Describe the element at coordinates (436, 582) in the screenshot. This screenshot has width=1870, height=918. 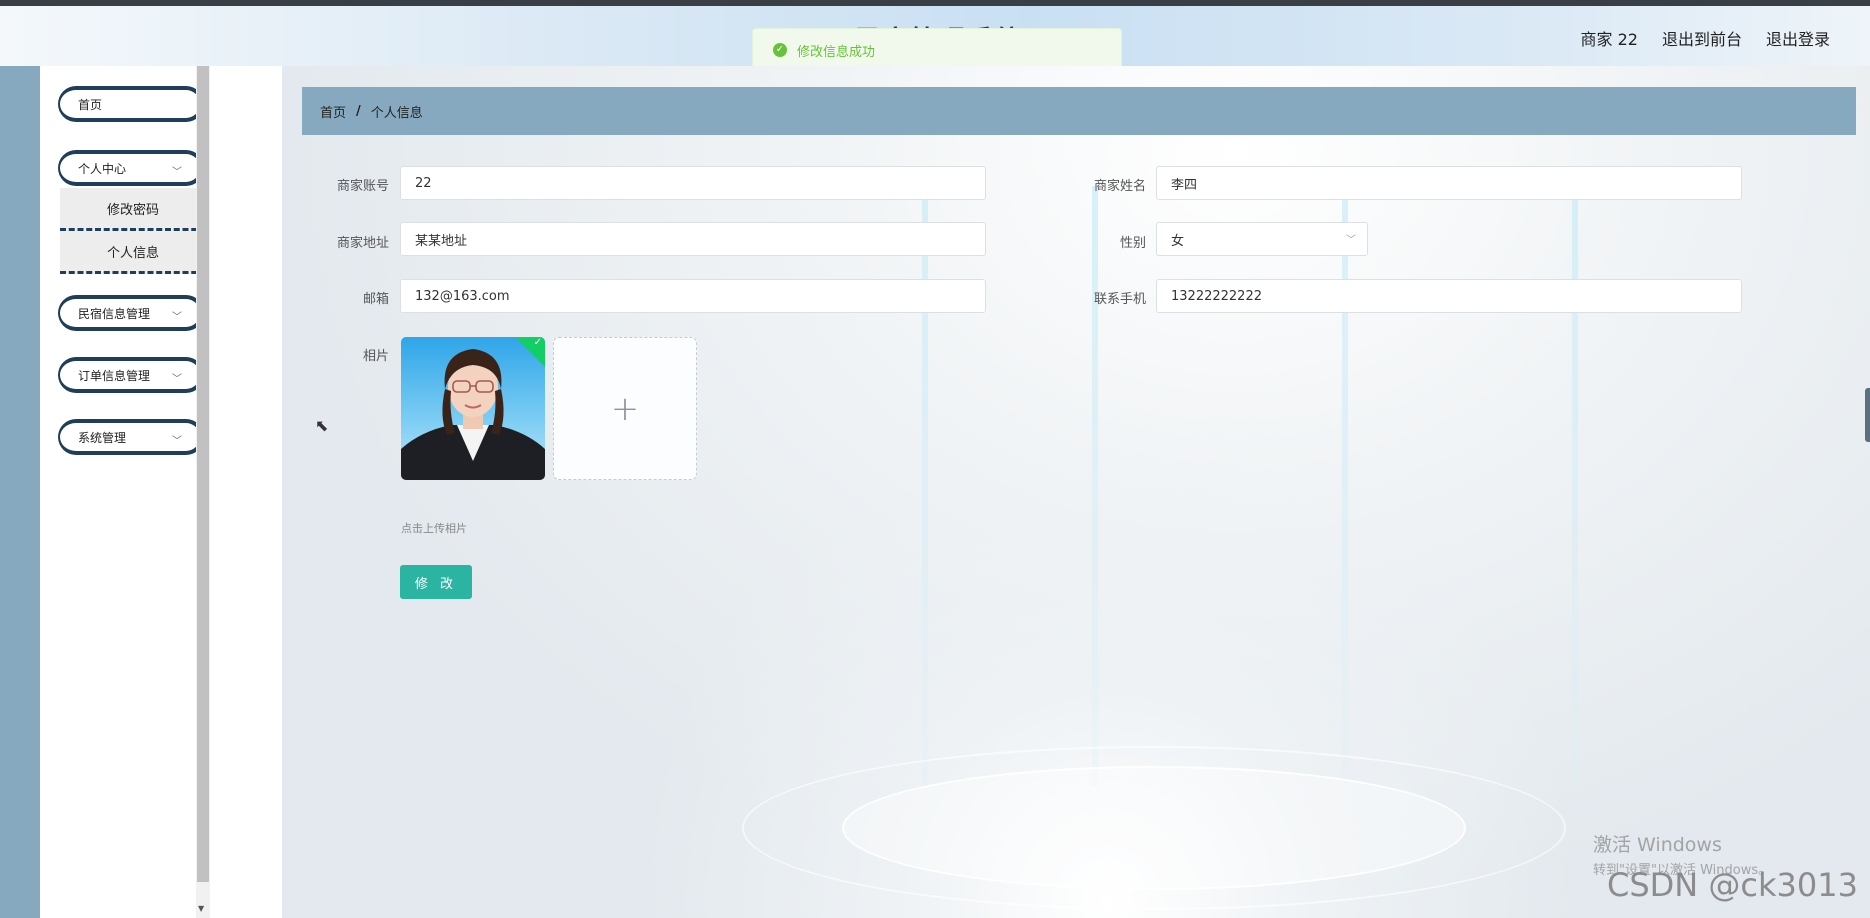
I see `submit-edit-button: 修 改` at that location.